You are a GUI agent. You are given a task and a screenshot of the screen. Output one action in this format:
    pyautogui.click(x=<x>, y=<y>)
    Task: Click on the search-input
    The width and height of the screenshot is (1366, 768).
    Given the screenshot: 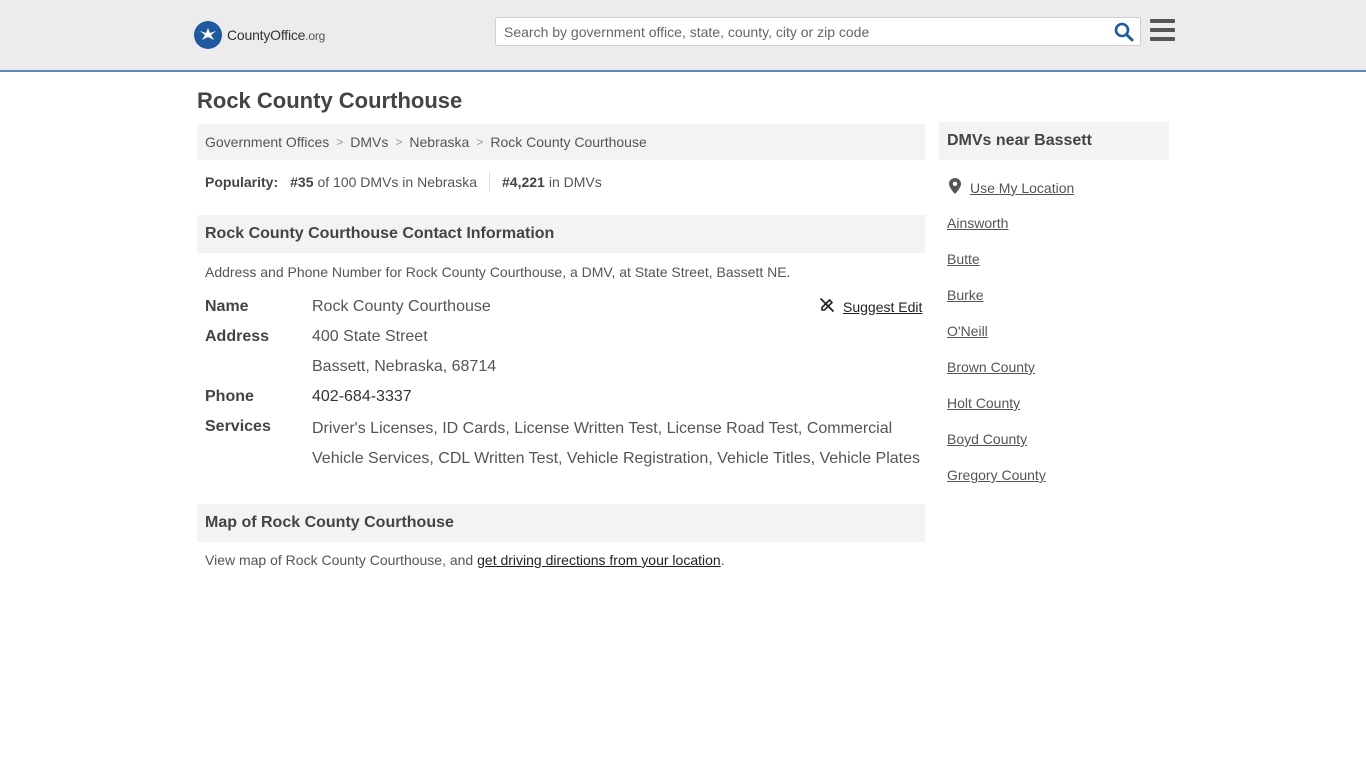 What is the action you would take?
    pyautogui.click(x=801, y=31)
    